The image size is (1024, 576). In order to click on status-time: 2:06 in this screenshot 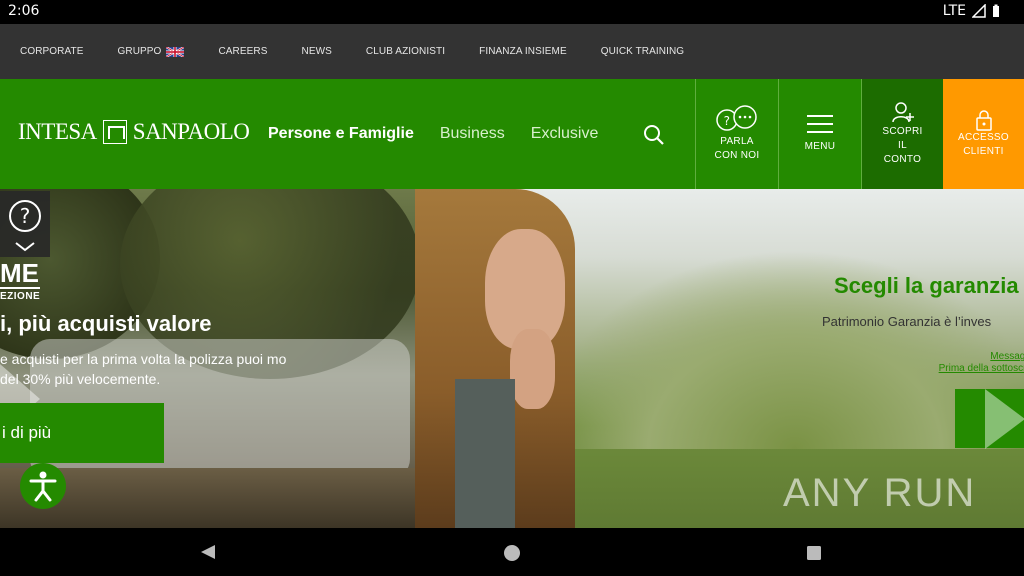, I will do `click(24, 11)`.